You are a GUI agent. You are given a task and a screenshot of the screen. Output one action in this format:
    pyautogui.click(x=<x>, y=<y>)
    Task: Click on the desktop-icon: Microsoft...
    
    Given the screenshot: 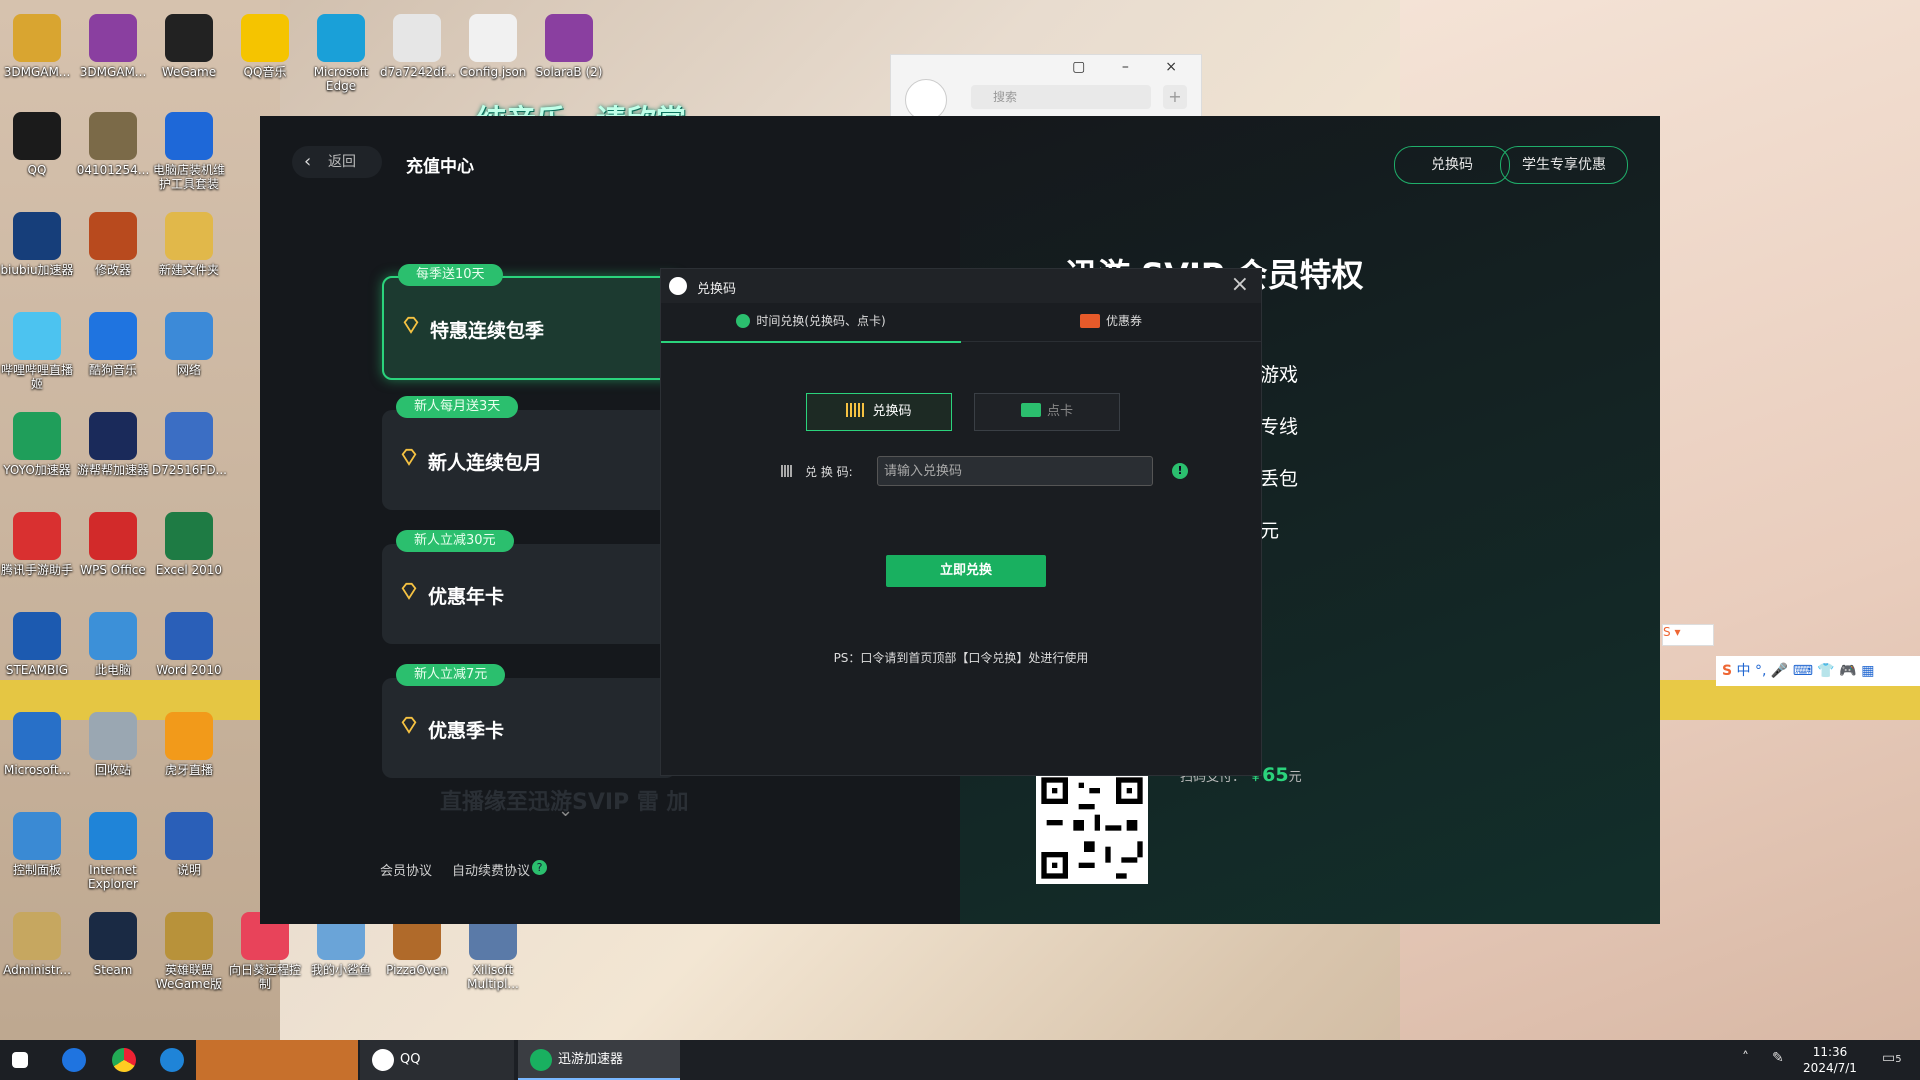 What is the action you would take?
    pyautogui.click(x=37, y=742)
    